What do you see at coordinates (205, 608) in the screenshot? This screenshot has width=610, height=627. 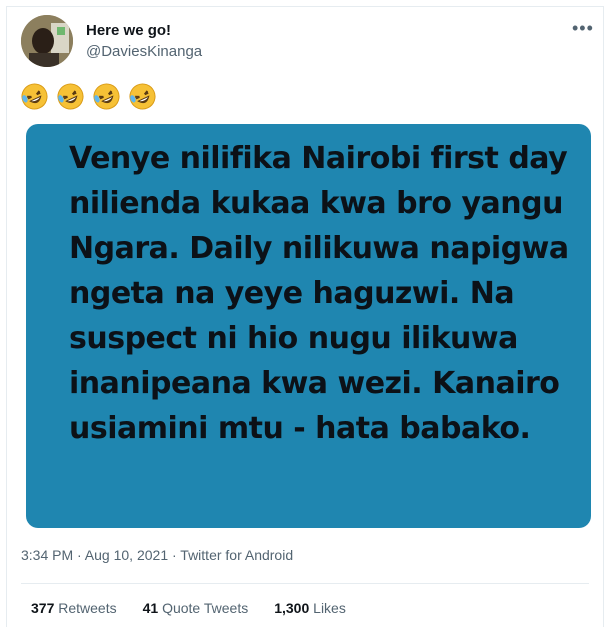 I see `quote-tweets-label: Quote Tweets` at bounding box center [205, 608].